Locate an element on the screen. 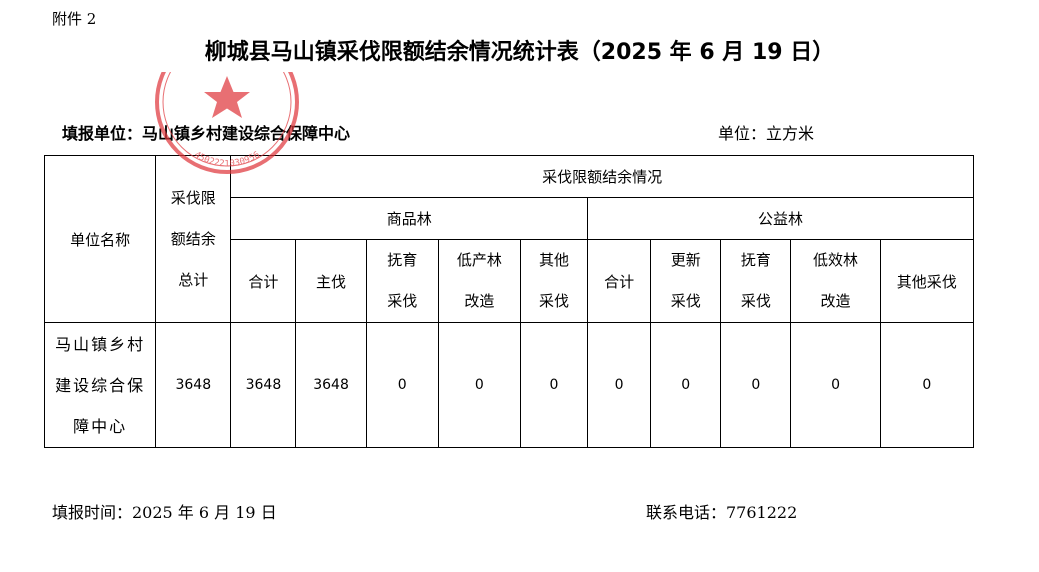 This screenshot has height=572, width=1039. measurement-unit: 单位：立方米 is located at coordinates (766, 133).